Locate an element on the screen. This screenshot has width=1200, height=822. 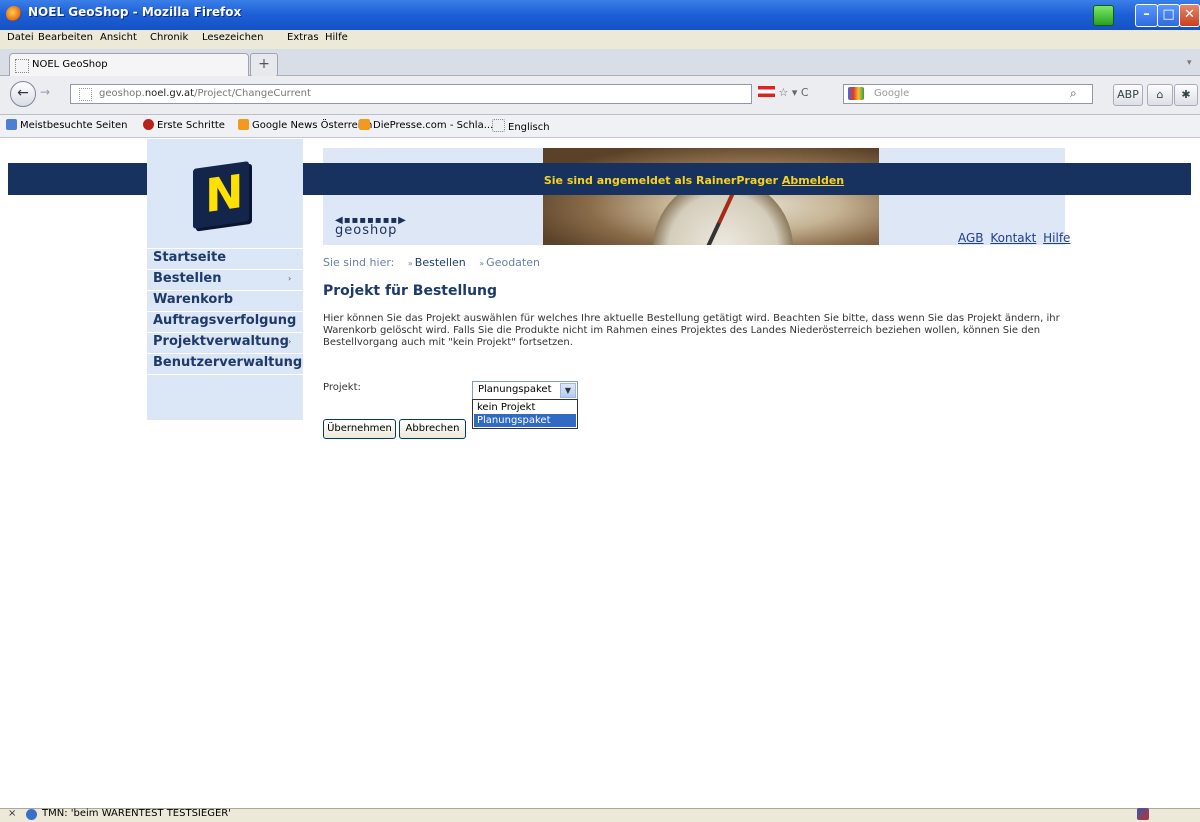
close-button: ✕ is located at coordinates (1189, 15).